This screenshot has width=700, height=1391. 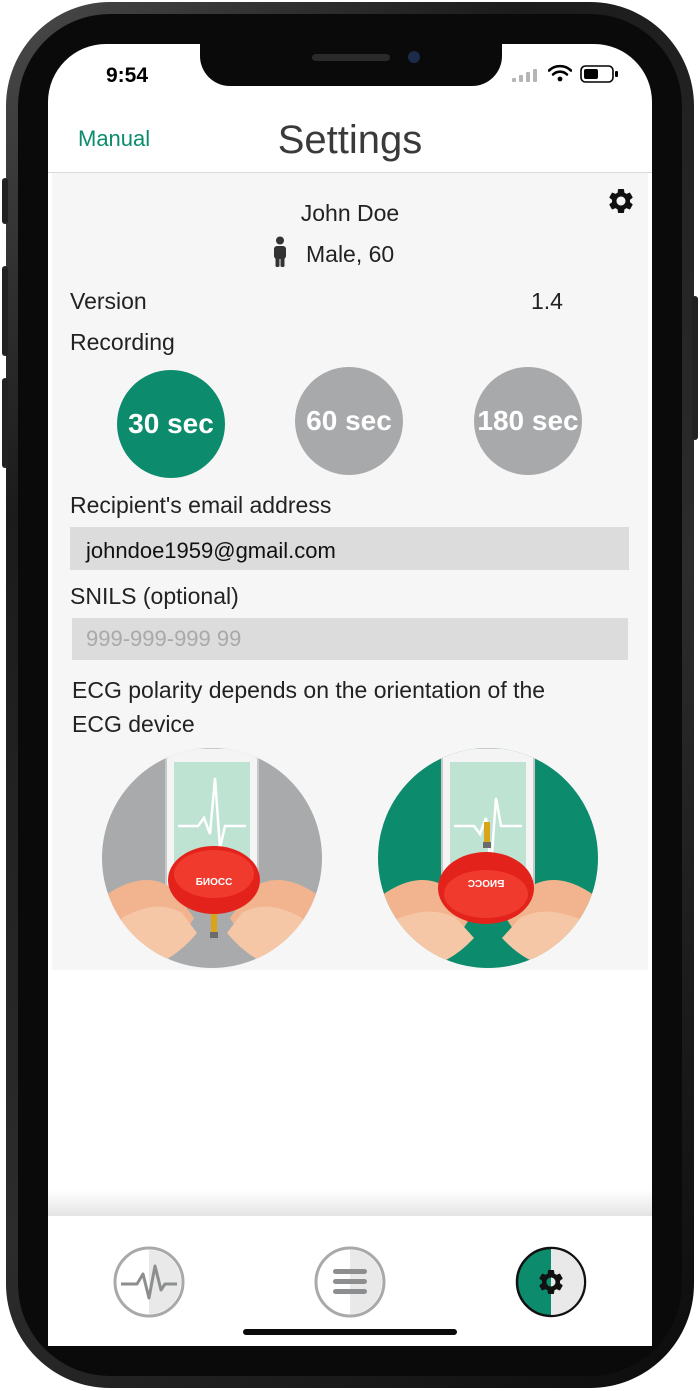 I want to click on tabbar-shadow, so click(x=350, y=1204).